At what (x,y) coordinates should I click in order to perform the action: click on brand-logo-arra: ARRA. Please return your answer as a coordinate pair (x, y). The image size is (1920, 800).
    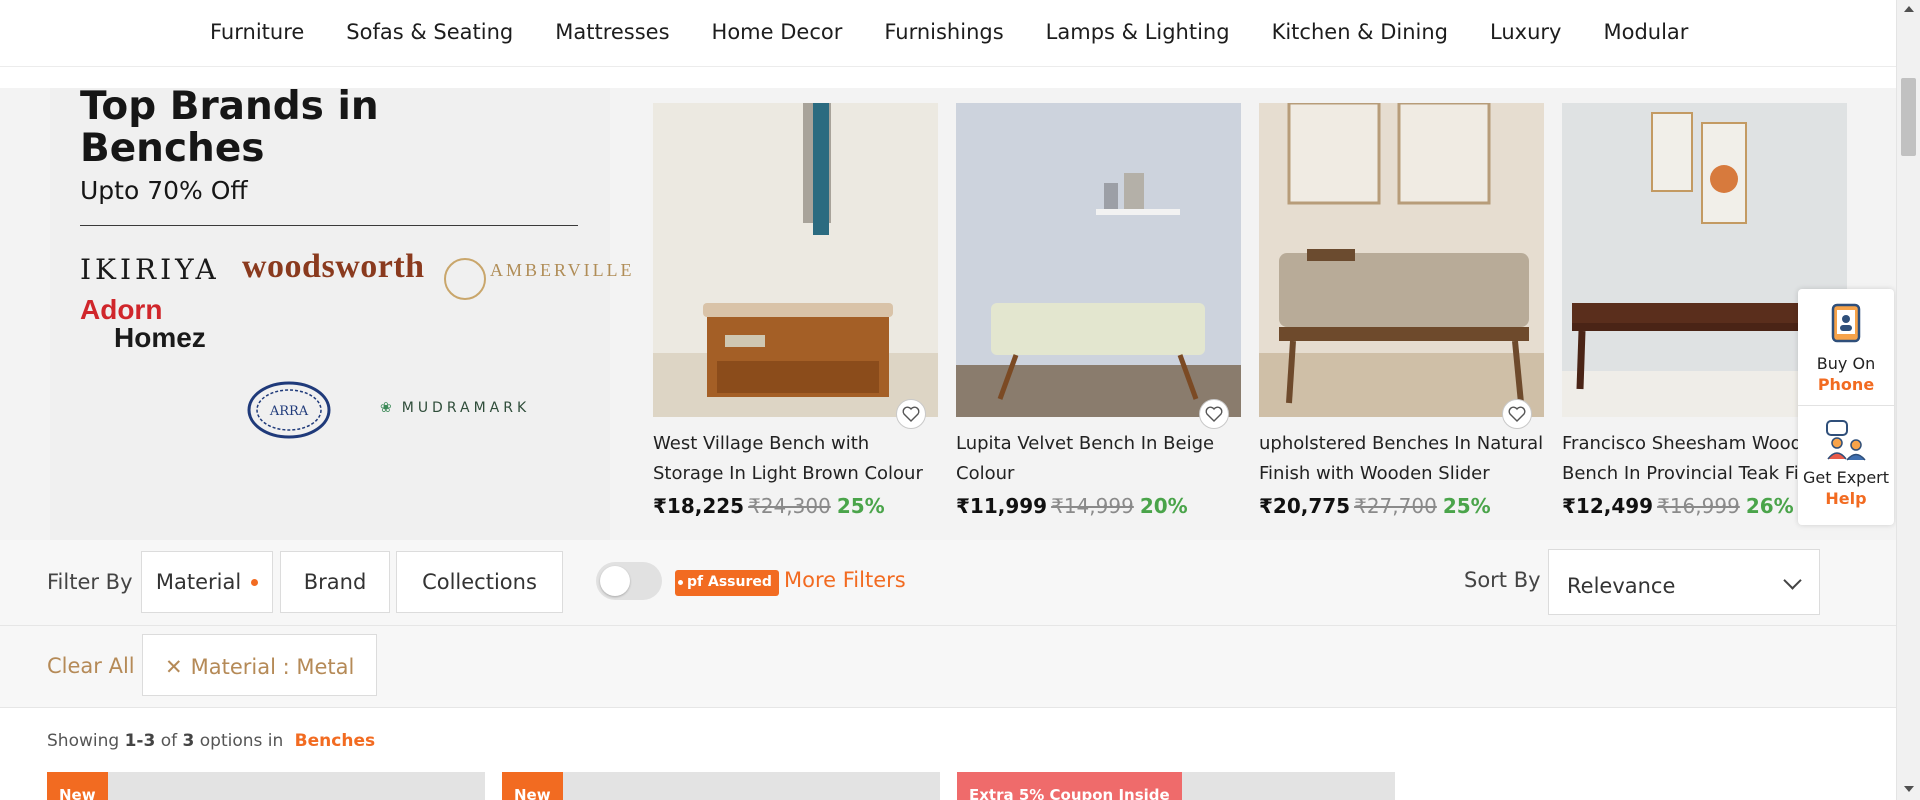
    Looking at the image, I should click on (289, 410).